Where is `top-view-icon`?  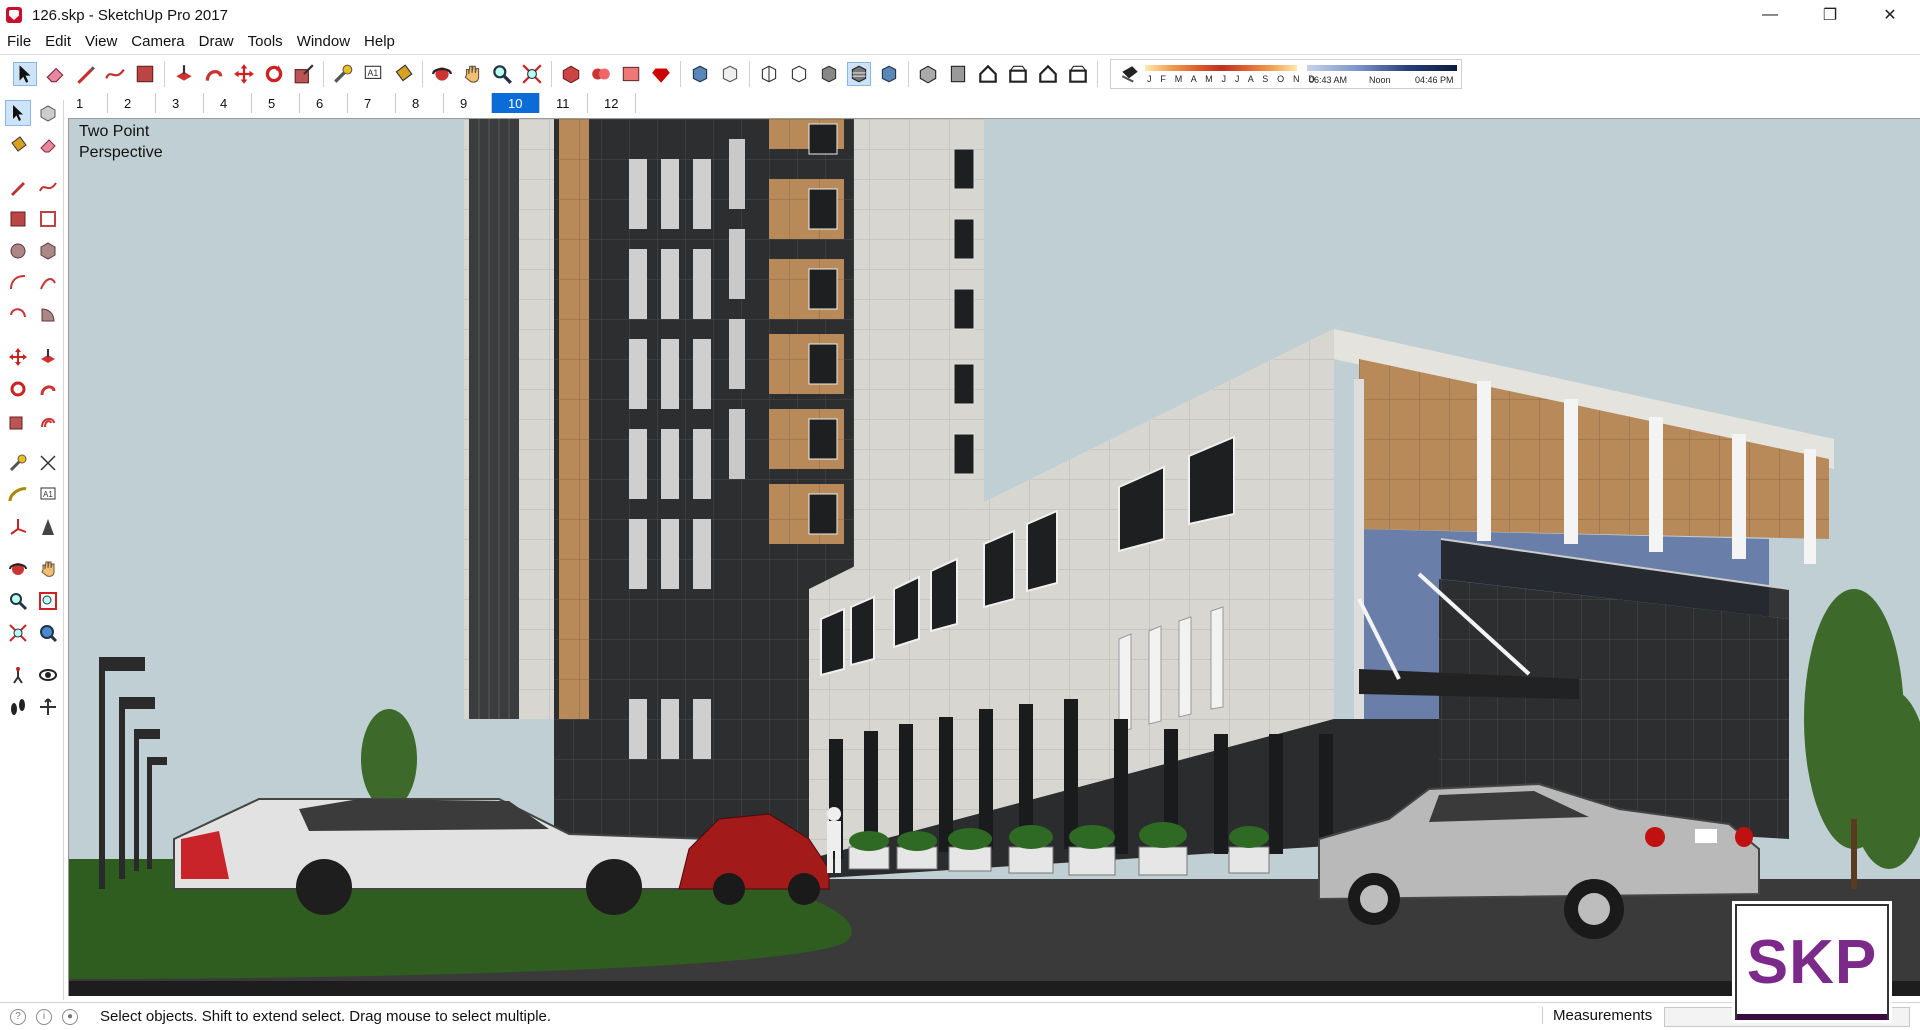 top-view-icon is located at coordinates (958, 74).